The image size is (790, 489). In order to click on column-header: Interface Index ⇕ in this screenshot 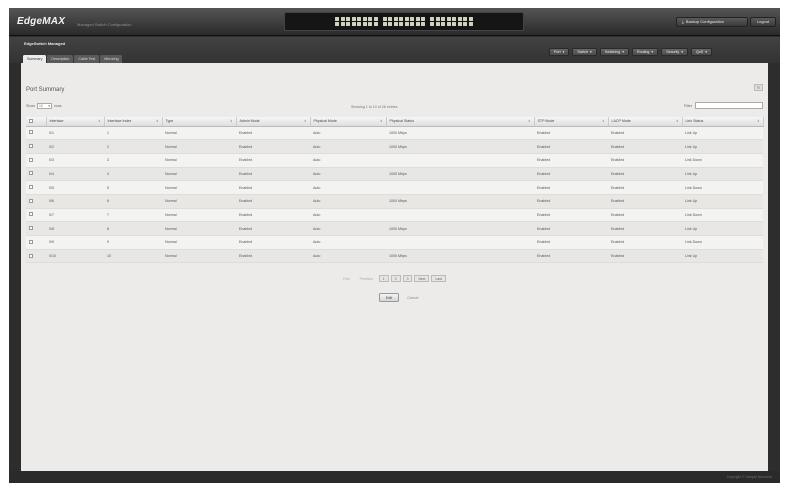, I will do `click(133, 122)`.